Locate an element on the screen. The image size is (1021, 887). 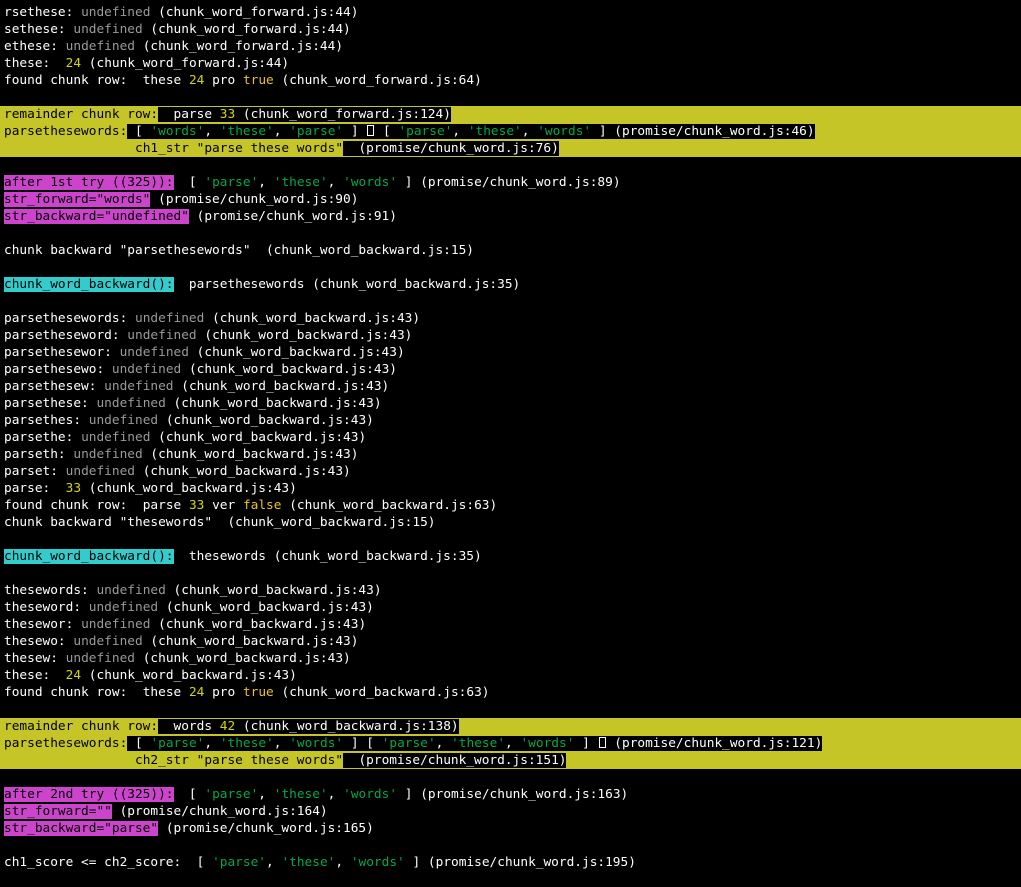
bracket-open: [ is located at coordinates (139, 131).